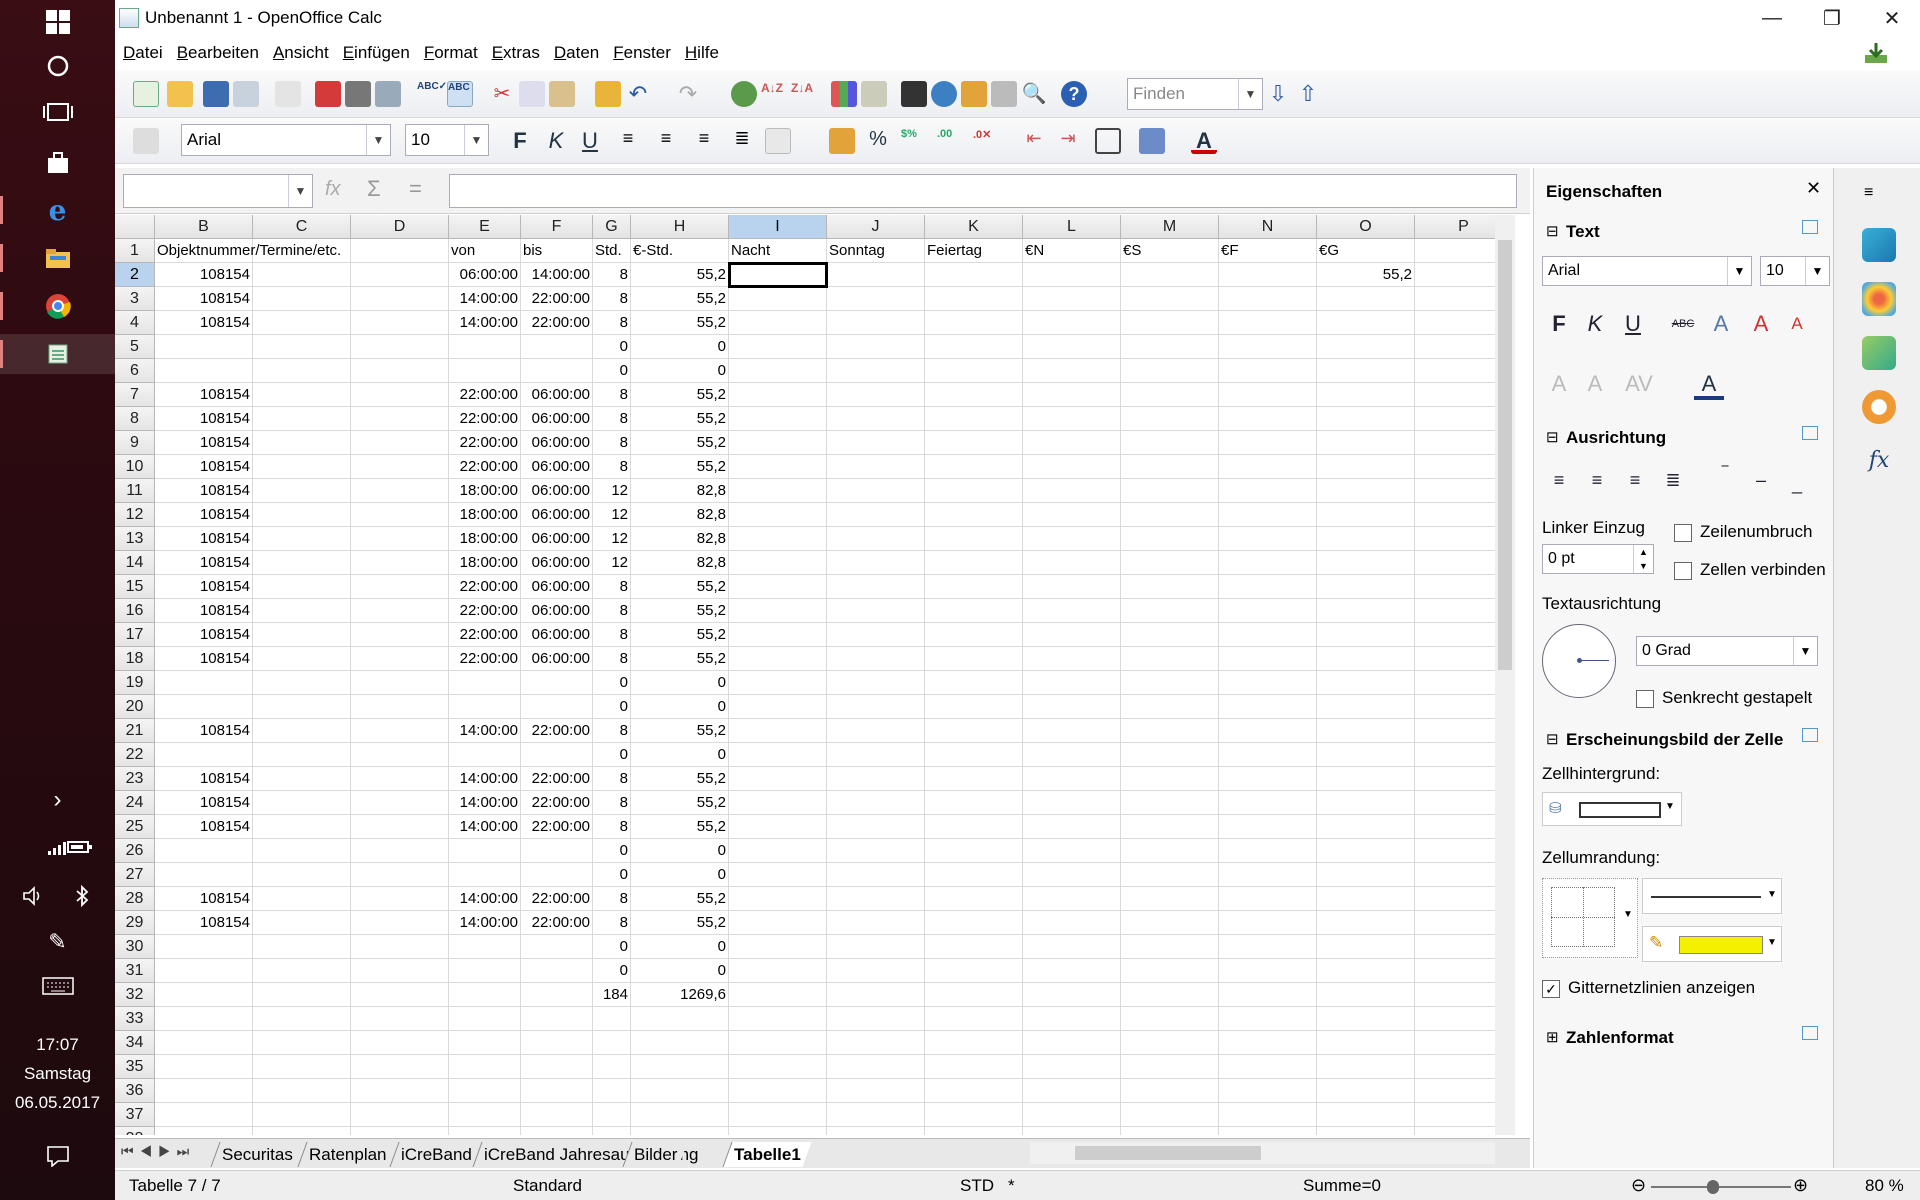  Describe the element at coordinates (135, 707) in the screenshot. I see `row-header: 20` at that location.